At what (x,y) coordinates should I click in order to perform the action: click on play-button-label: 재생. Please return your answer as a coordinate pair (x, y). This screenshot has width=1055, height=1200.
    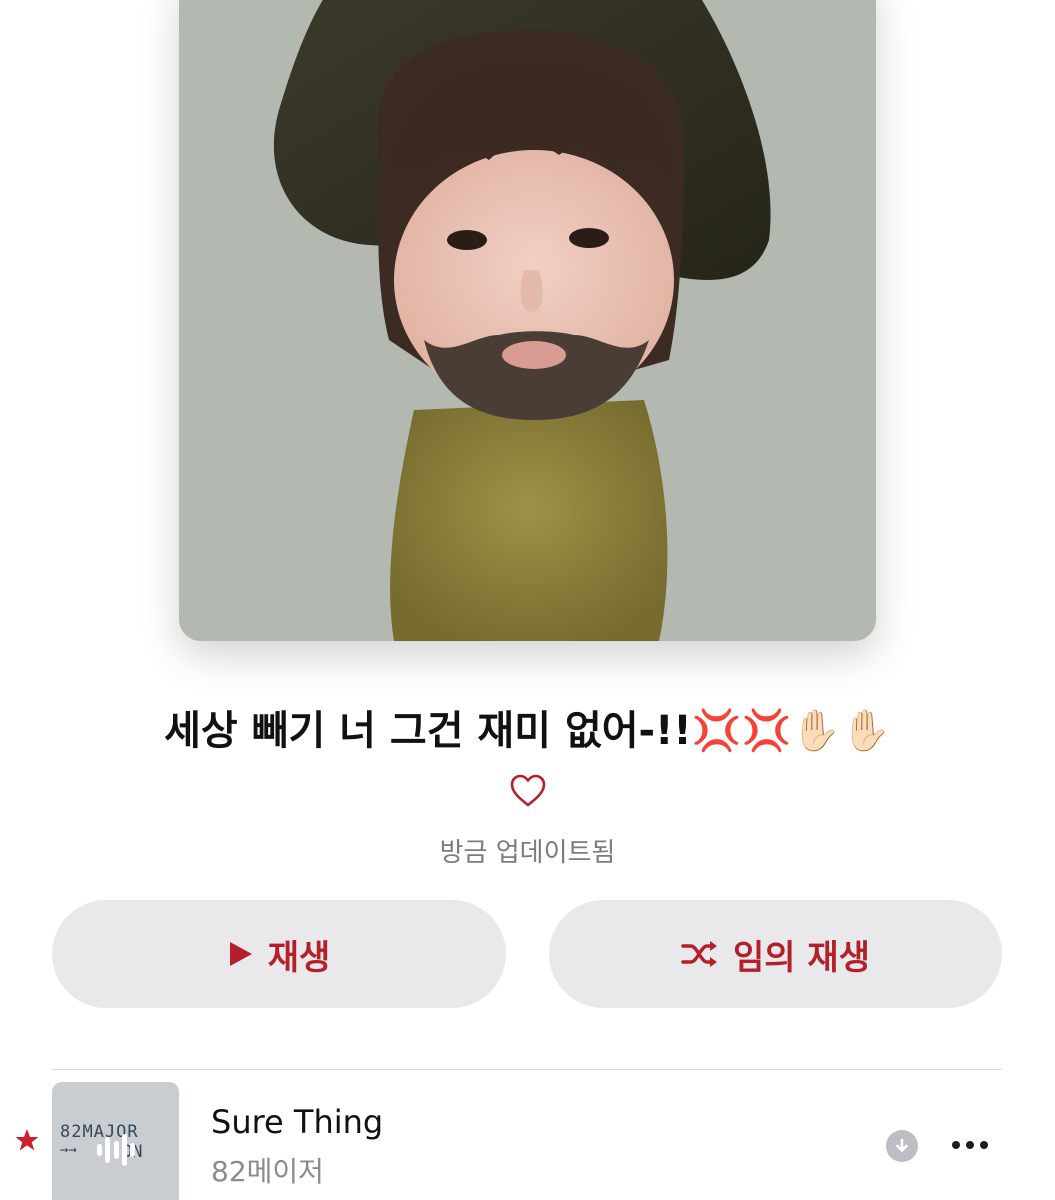
    Looking at the image, I should click on (299, 957).